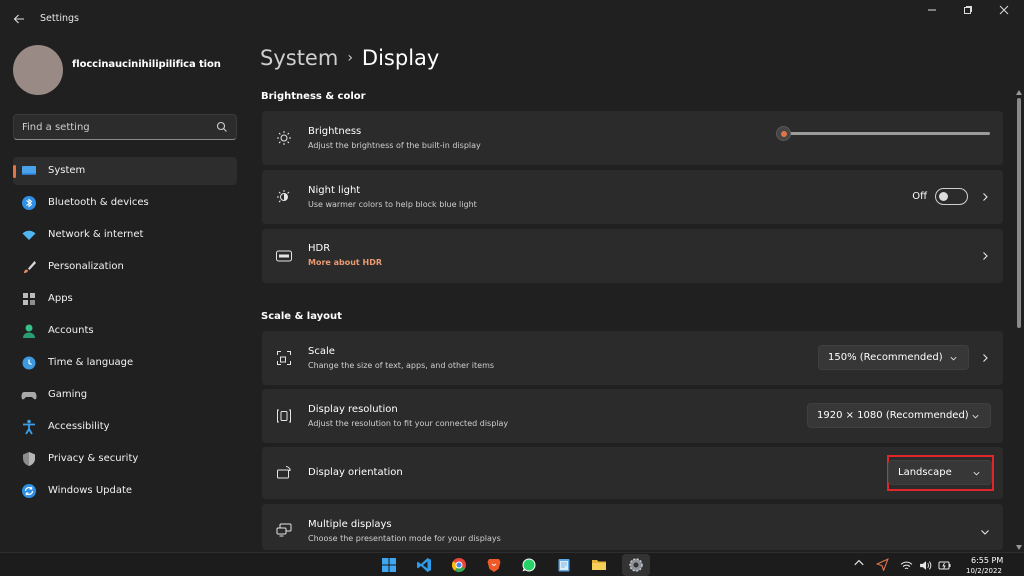 This screenshot has height=576, width=1024. I want to click on close-button, so click(1004, 14).